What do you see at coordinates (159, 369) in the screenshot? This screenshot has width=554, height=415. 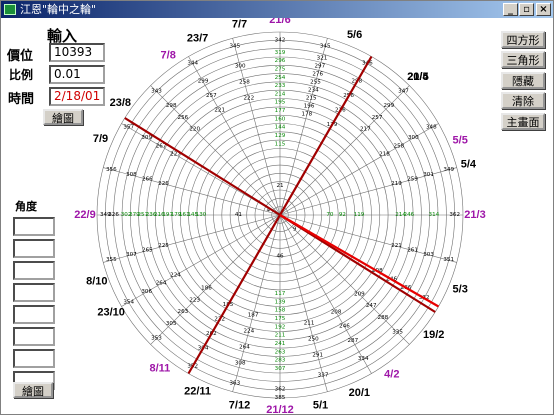 I see `date-label: 8/11` at bounding box center [159, 369].